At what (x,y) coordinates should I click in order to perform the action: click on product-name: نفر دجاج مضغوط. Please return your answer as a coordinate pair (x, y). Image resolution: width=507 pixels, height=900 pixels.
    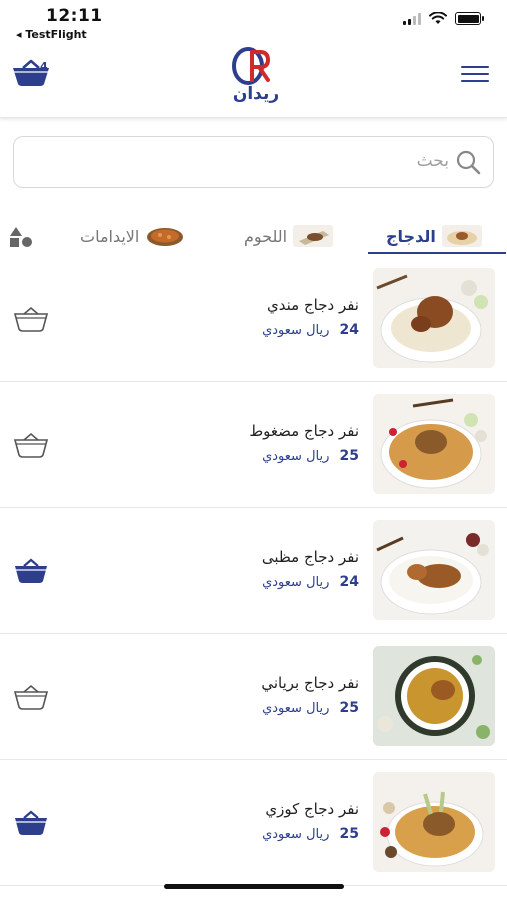
    Looking at the image, I should click on (304, 431).